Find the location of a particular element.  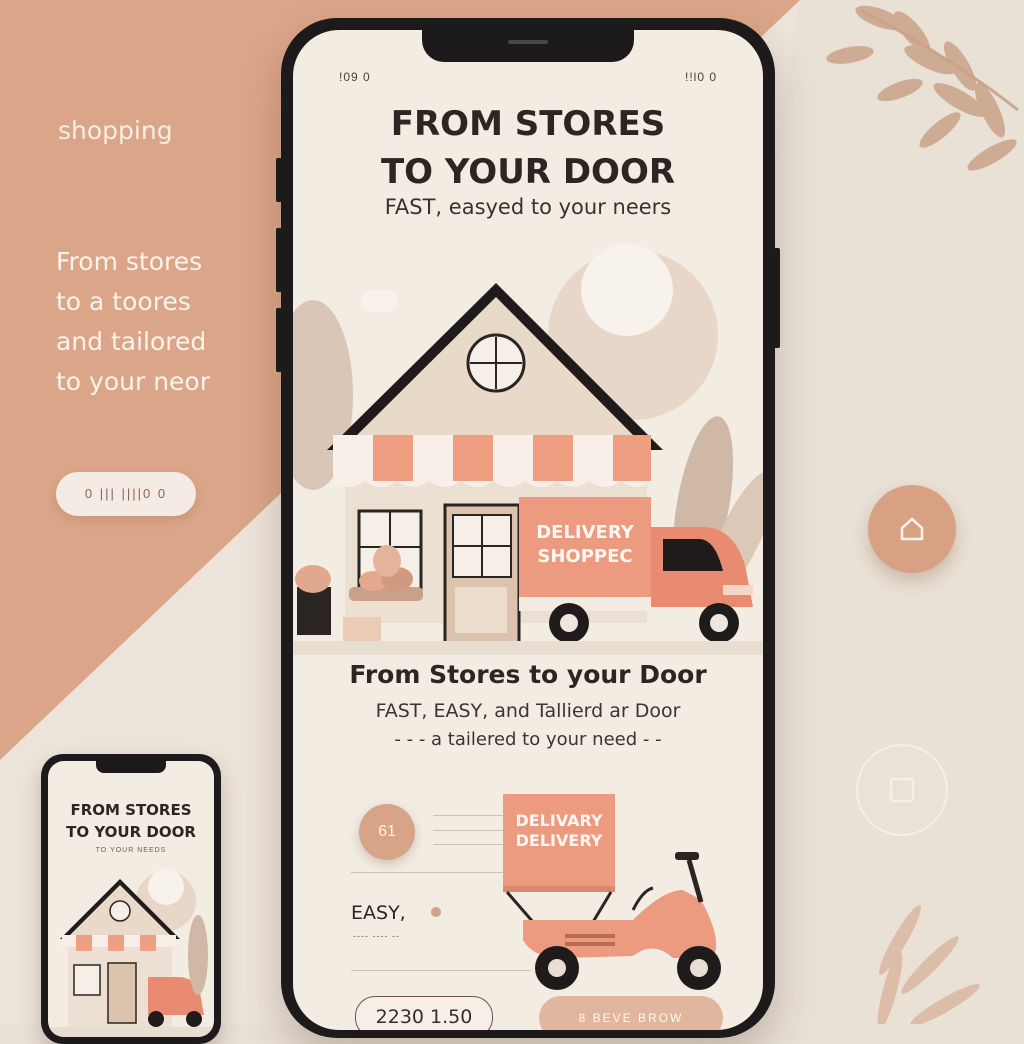

price-pill: 2230 1.50 is located at coordinates (424, 1013).